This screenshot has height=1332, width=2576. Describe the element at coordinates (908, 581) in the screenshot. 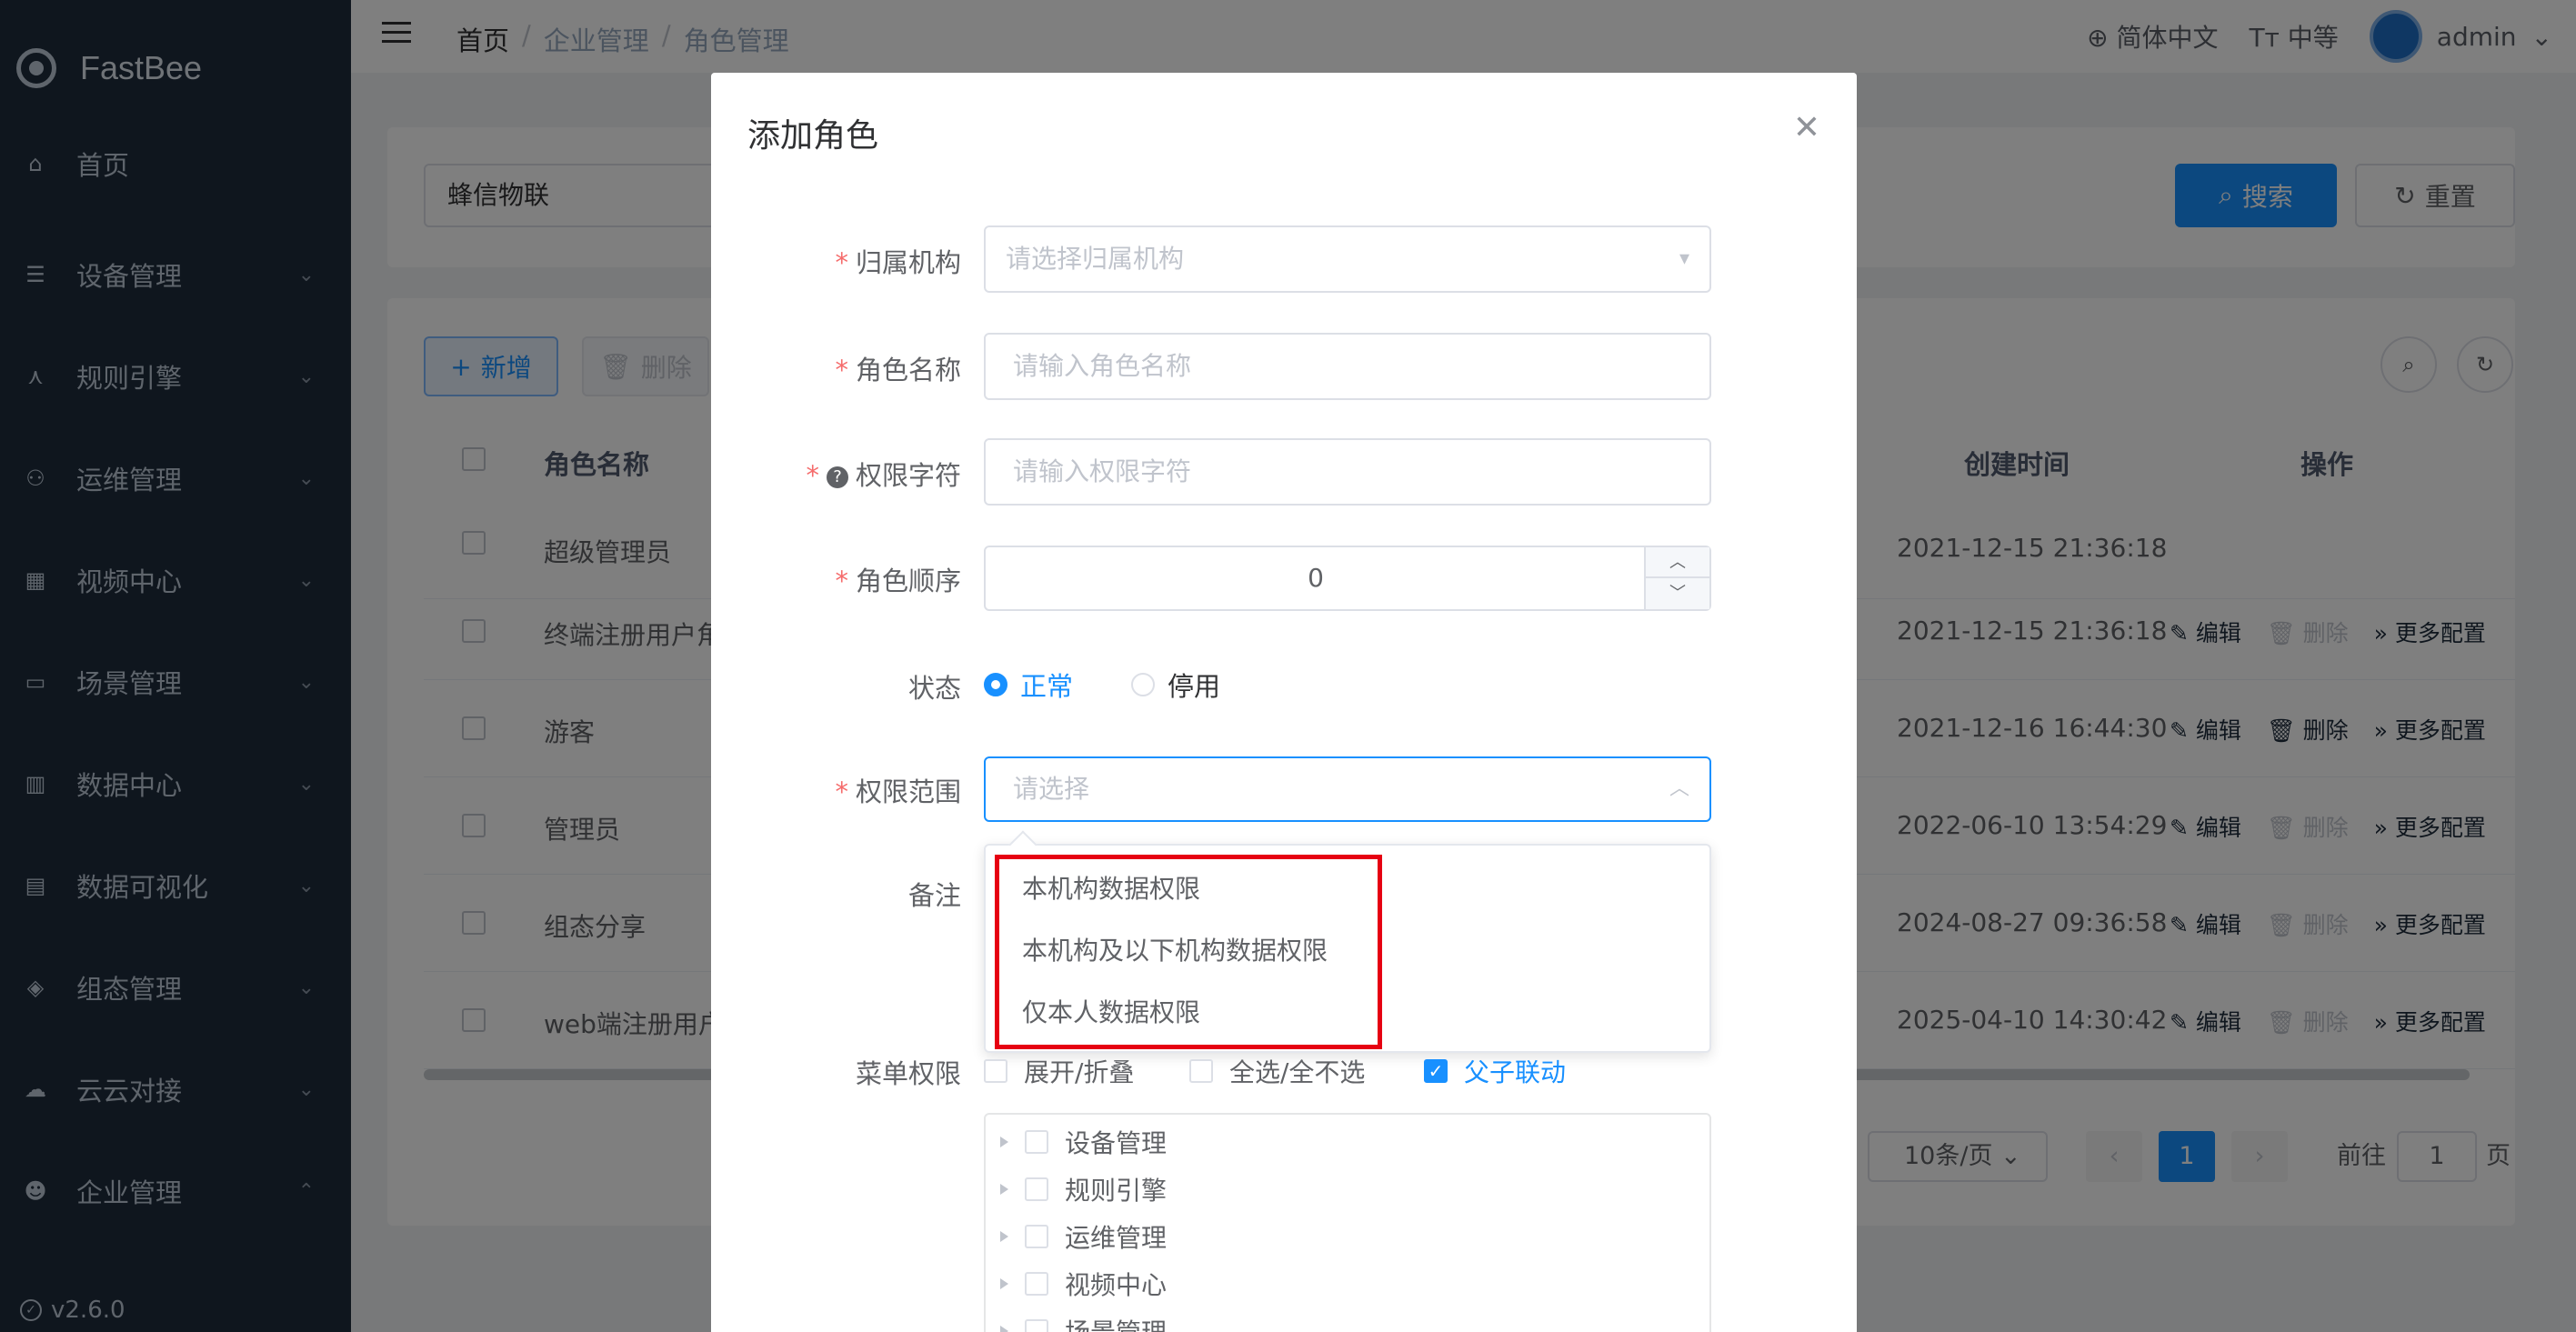

I see `role-order-label-text: 角色顺序` at that location.